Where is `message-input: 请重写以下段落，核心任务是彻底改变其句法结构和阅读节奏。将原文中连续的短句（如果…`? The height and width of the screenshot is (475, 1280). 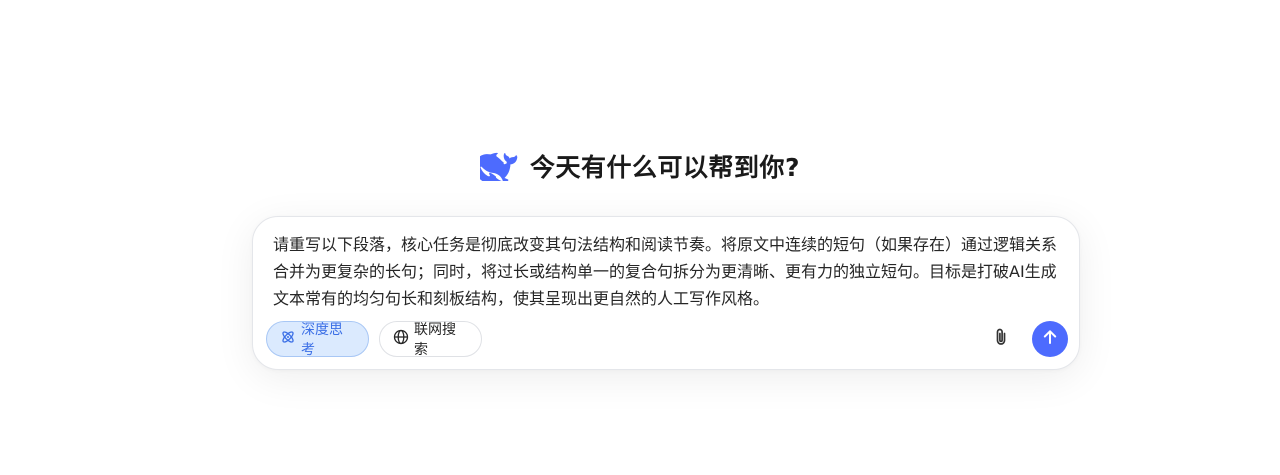 message-input: 请重写以下段落，核心任务是彻底改变其句法结构和阅读节奏。将原文中连续的短句（如果… is located at coordinates (669, 271).